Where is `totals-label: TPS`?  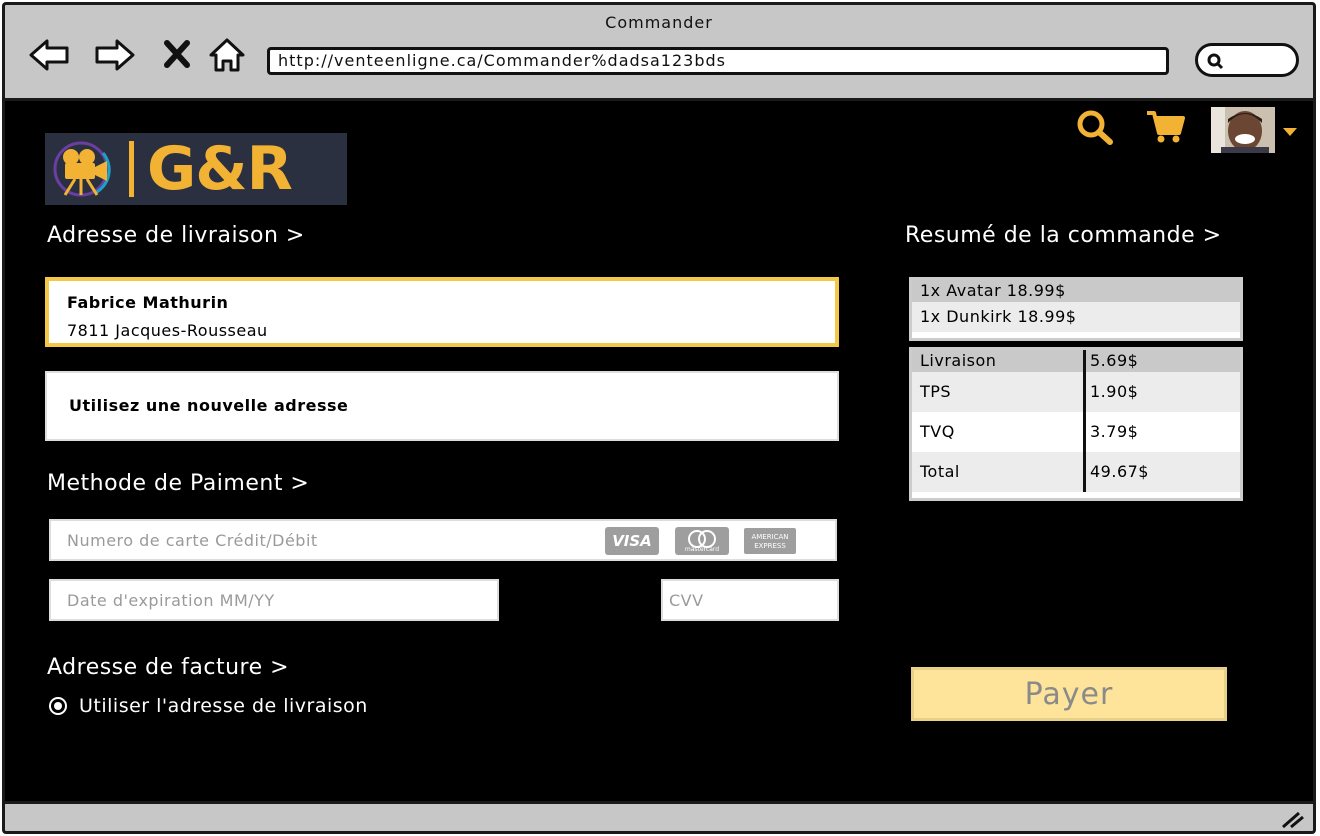 totals-label: TPS is located at coordinates (999, 392).